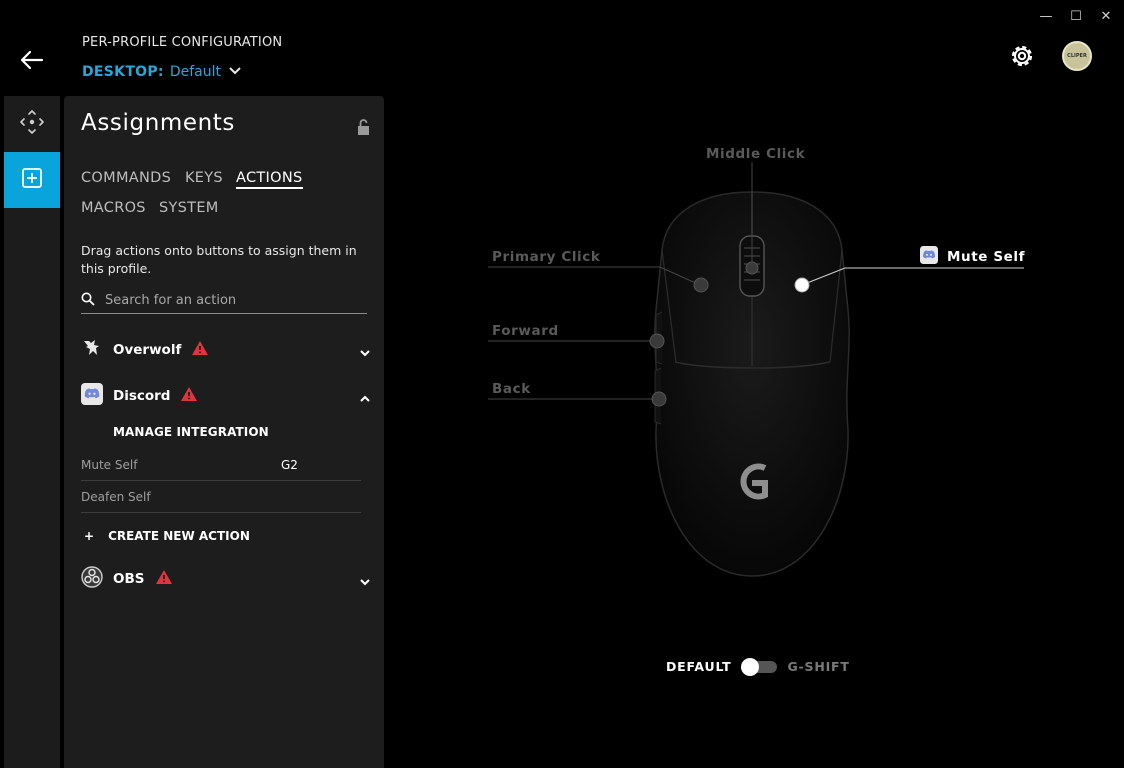  What do you see at coordinates (986, 257) in the screenshot?
I see `callout-label: Mute Self` at bounding box center [986, 257].